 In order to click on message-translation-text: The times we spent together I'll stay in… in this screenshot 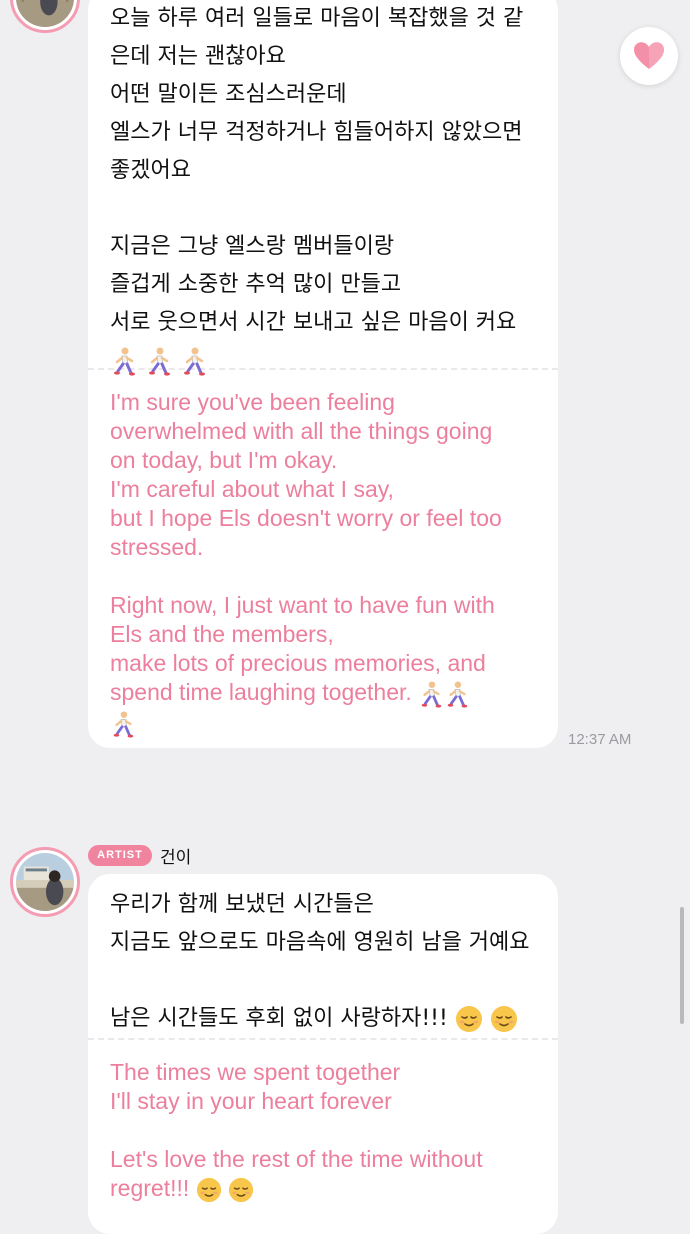, I will do `click(323, 1121)`.